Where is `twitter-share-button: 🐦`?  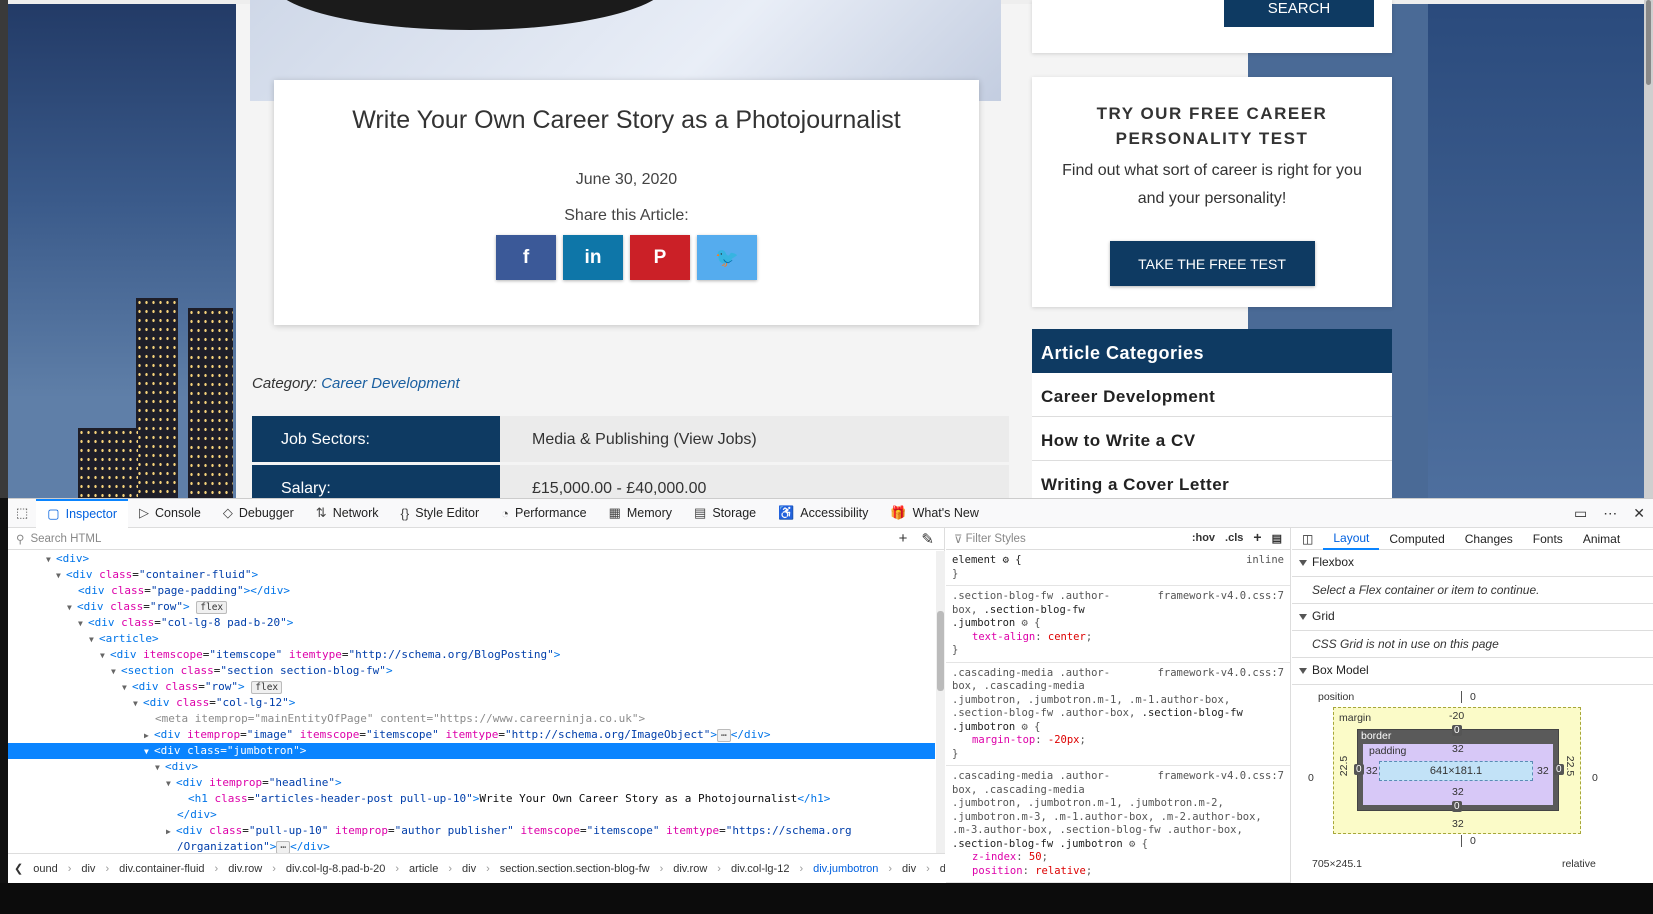
twitter-share-button: 🐦 is located at coordinates (727, 257).